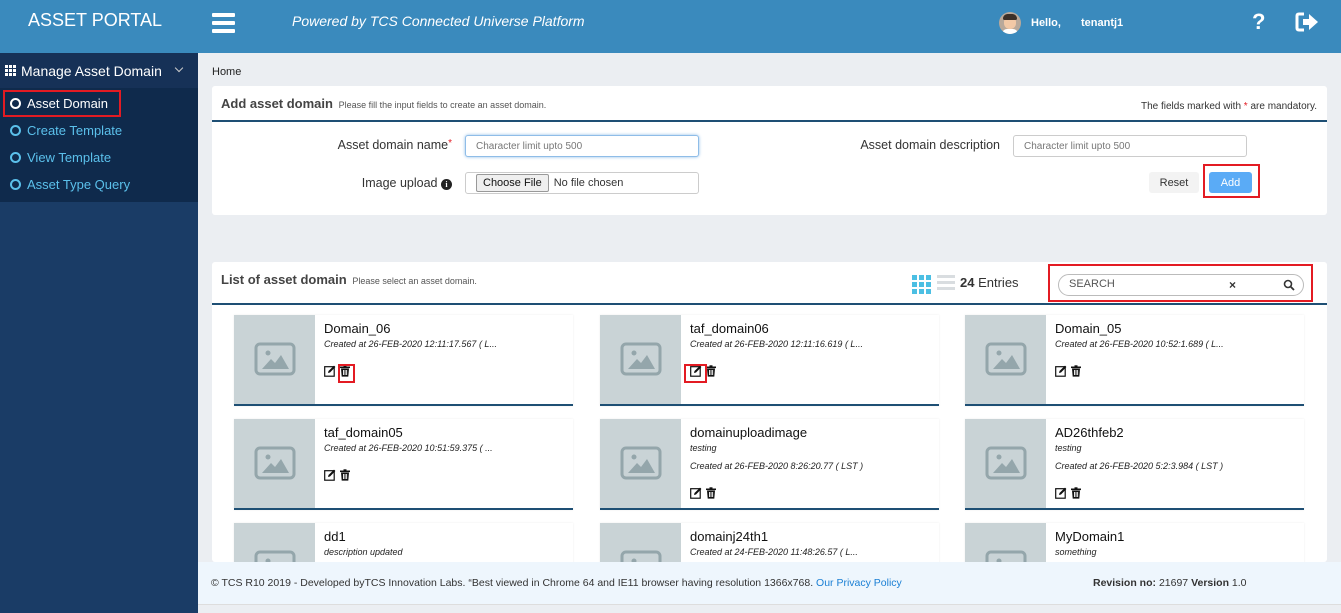 The height and width of the screenshot is (613, 1341). Describe the element at coordinates (99, 184) in the screenshot. I see `sidebar-item-asset-type-query: Asset Type Query` at that location.